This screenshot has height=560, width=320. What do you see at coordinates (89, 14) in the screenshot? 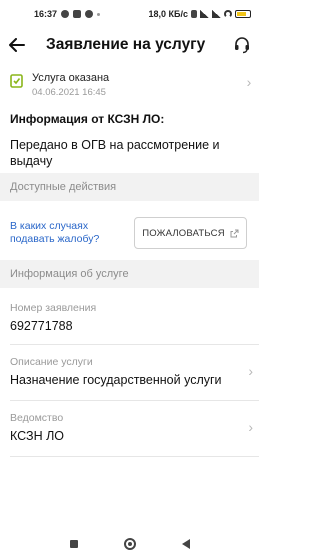
I see `instagram-icon` at bounding box center [89, 14].